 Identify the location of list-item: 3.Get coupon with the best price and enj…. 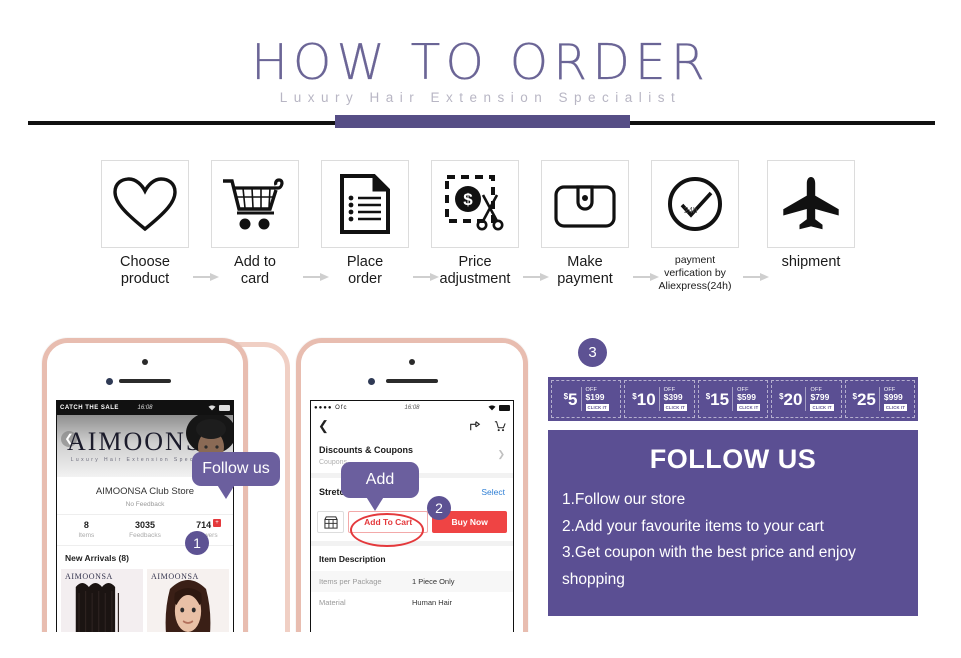
(709, 553).